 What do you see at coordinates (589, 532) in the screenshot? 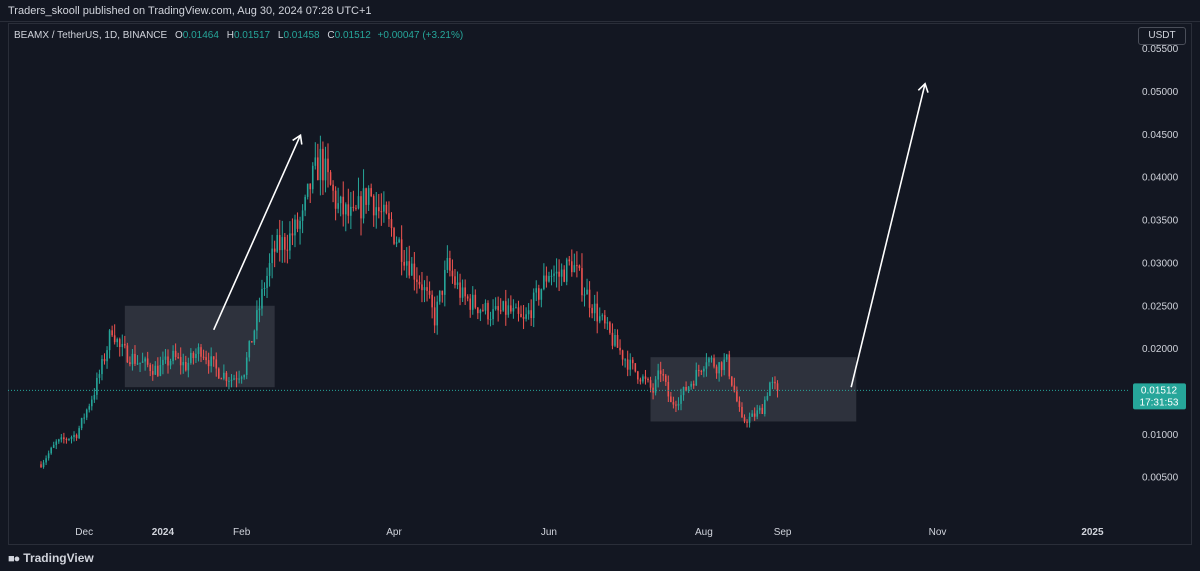
I see `time-axis: Dec 2024 Feb Apr Jun Aug Sep Nov 2025` at bounding box center [589, 532].